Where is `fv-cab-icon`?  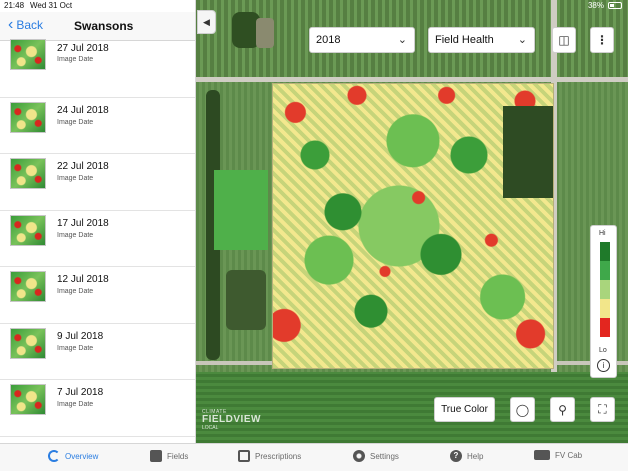
fv-cab-icon is located at coordinates (542, 455).